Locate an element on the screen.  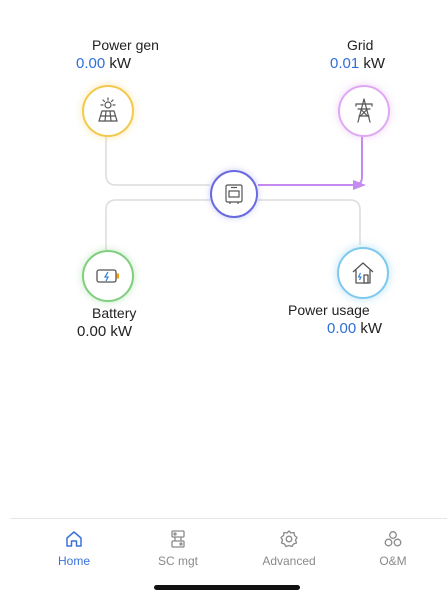
tab-home: Home is located at coordinates (74, 548).